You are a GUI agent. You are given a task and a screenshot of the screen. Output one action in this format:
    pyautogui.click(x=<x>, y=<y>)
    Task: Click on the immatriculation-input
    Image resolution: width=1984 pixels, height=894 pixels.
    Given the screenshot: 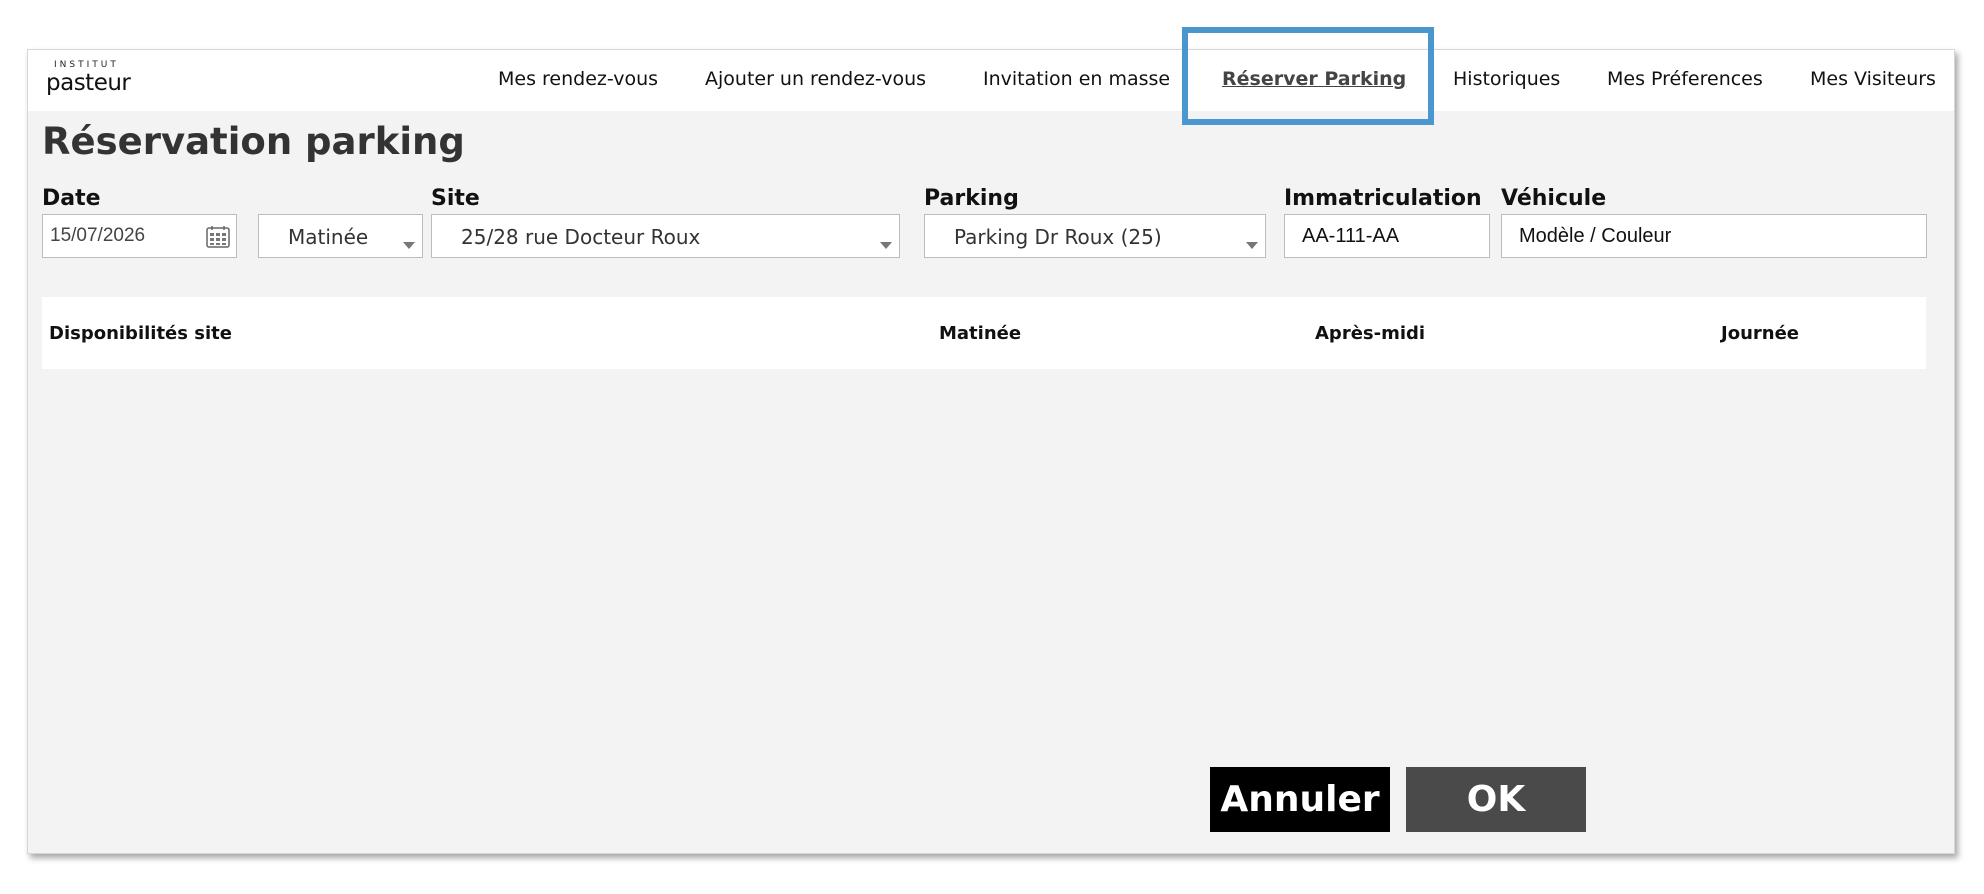 What is the action you would take?
    pyautogui.click(x=1387, y=236)
    